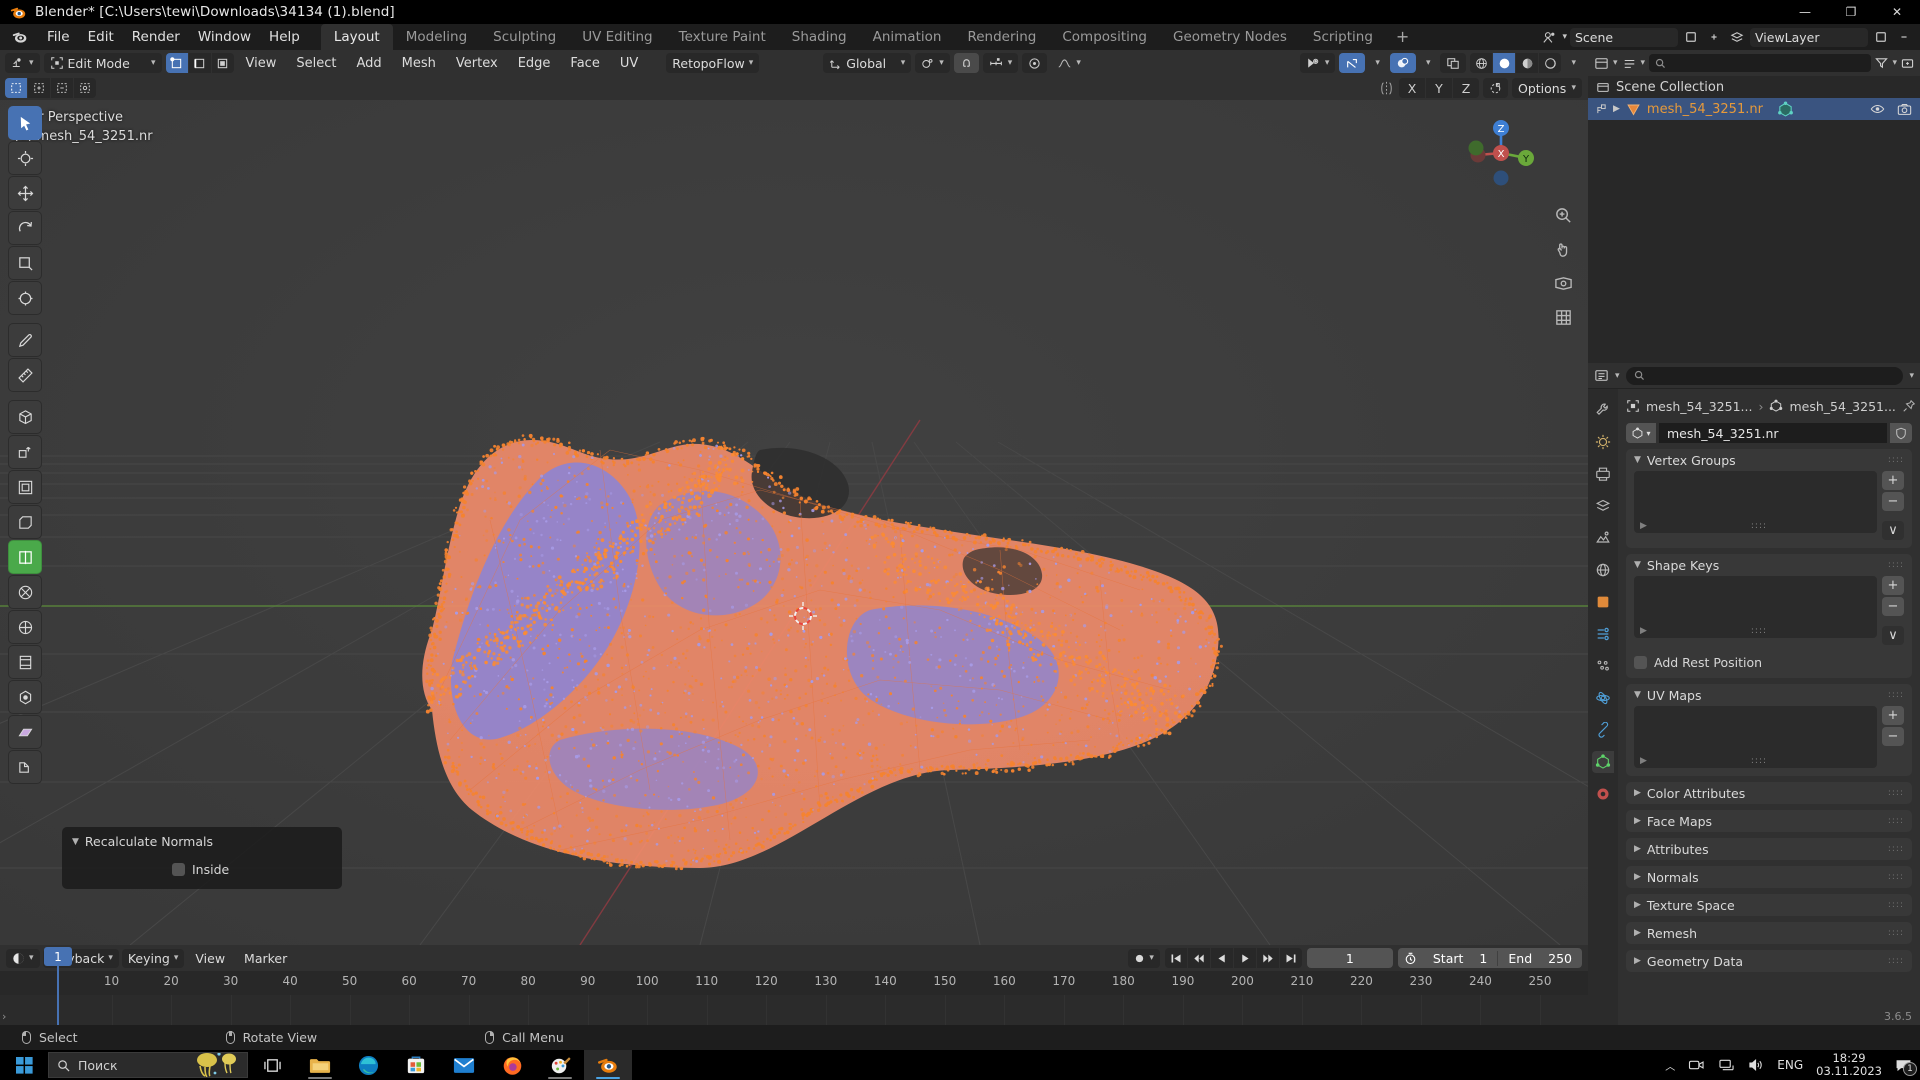  What do you see at coordinates (1755, 737) in the screenshot?
I see `uv-maps-list: ▶ ::::` at bounding box center [1755, 737].